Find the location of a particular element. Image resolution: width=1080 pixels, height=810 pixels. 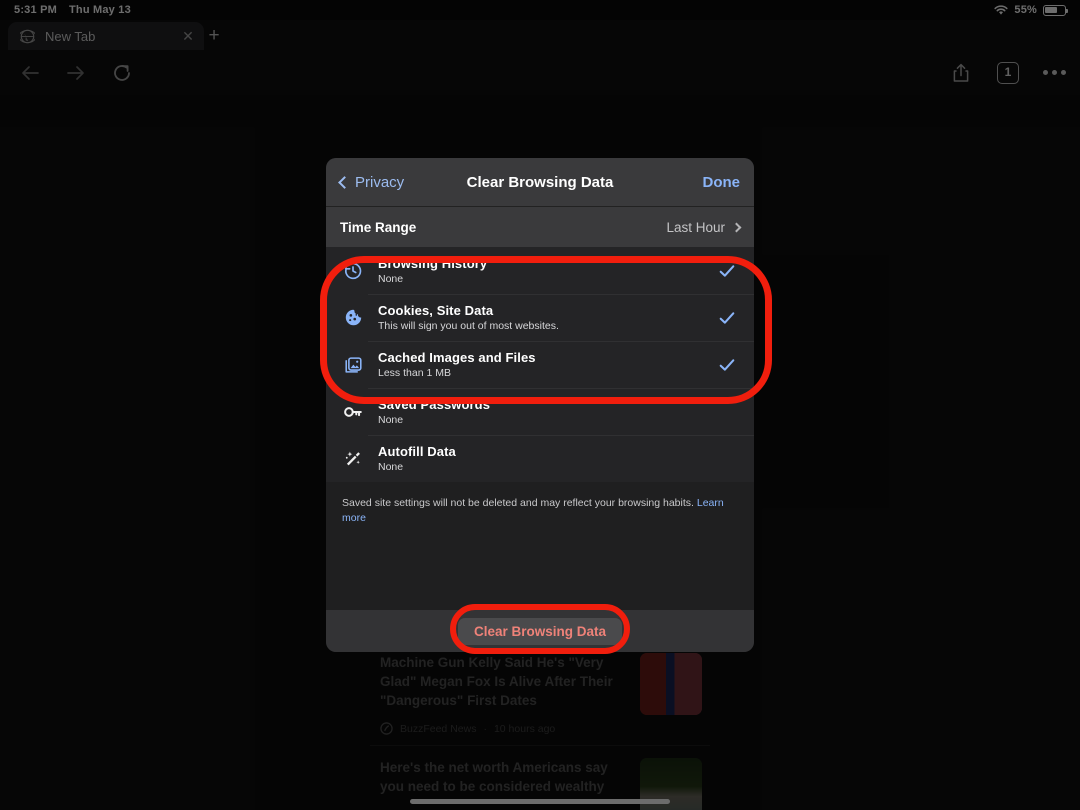

time-range-label: Time Range is located at coordinates (378, 227).